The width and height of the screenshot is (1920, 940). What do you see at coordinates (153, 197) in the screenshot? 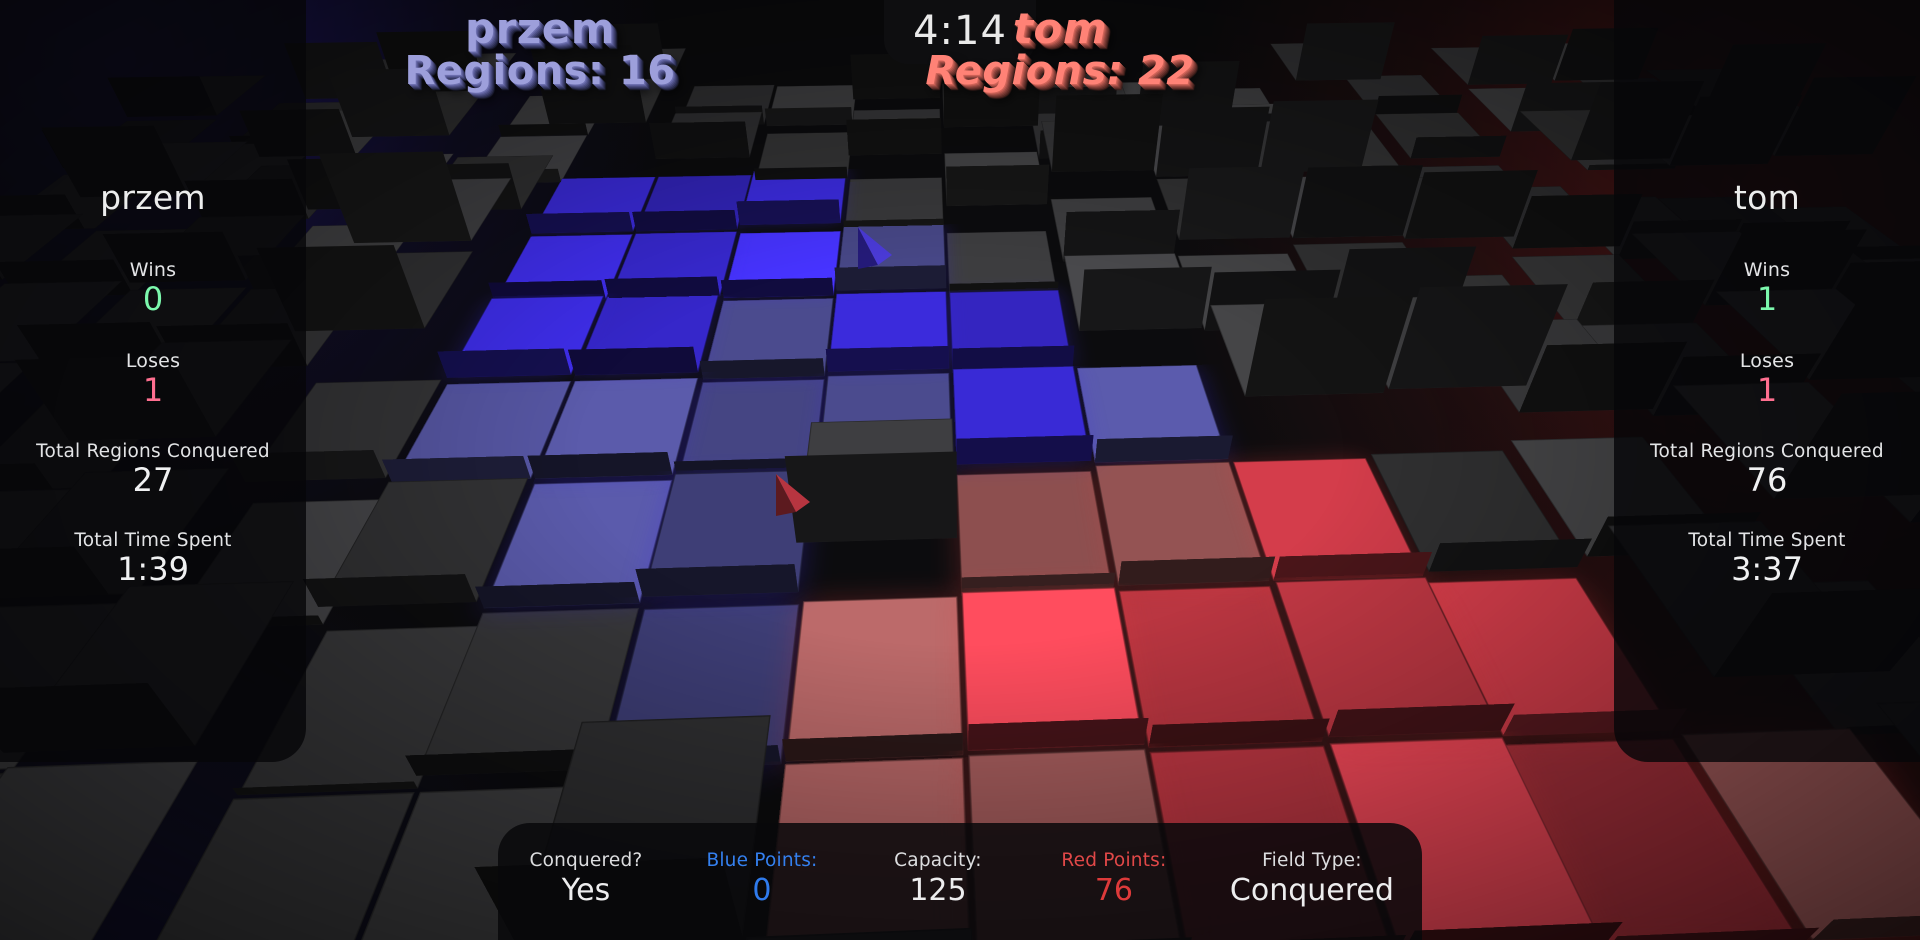
I see `left-player-name: przem` at bounding box center [153, 197].